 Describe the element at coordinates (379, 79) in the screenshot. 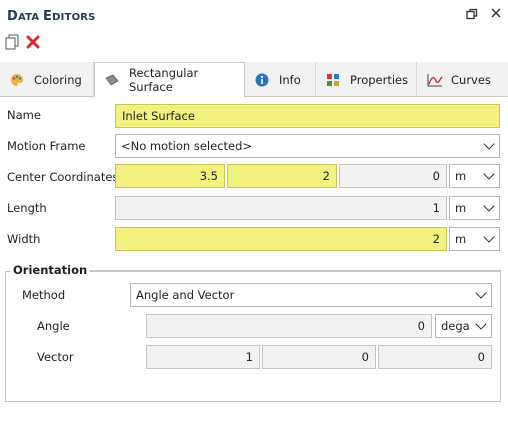

I see `tab-label: Properties` at that location.